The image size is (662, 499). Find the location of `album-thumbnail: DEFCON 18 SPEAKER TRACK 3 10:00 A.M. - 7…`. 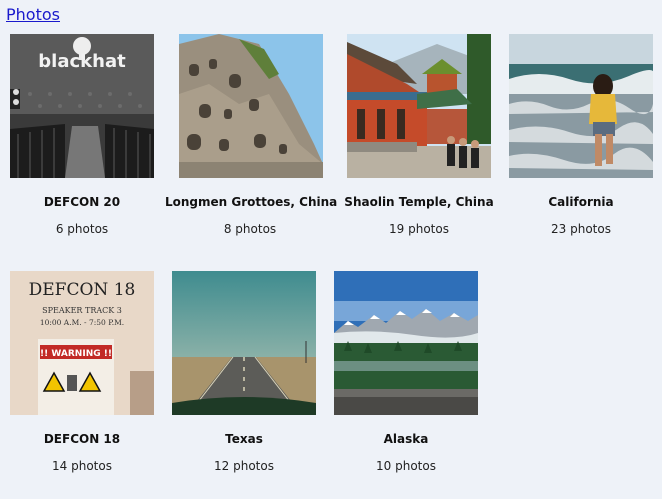

album-thumbnail: DEFCON 18 SPEAKER TRACK 3 10:00 A.M. - 7… is located at coordinates (82, 343).